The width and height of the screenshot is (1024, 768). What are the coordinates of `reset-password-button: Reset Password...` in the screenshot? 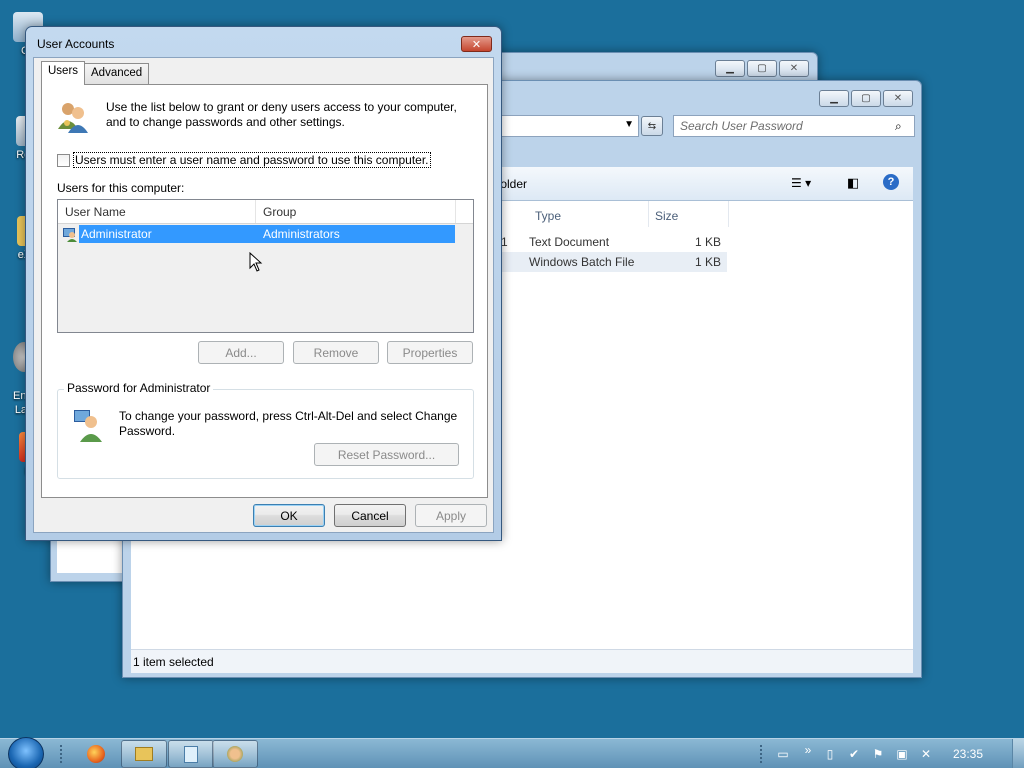 It's located at (386, 454).